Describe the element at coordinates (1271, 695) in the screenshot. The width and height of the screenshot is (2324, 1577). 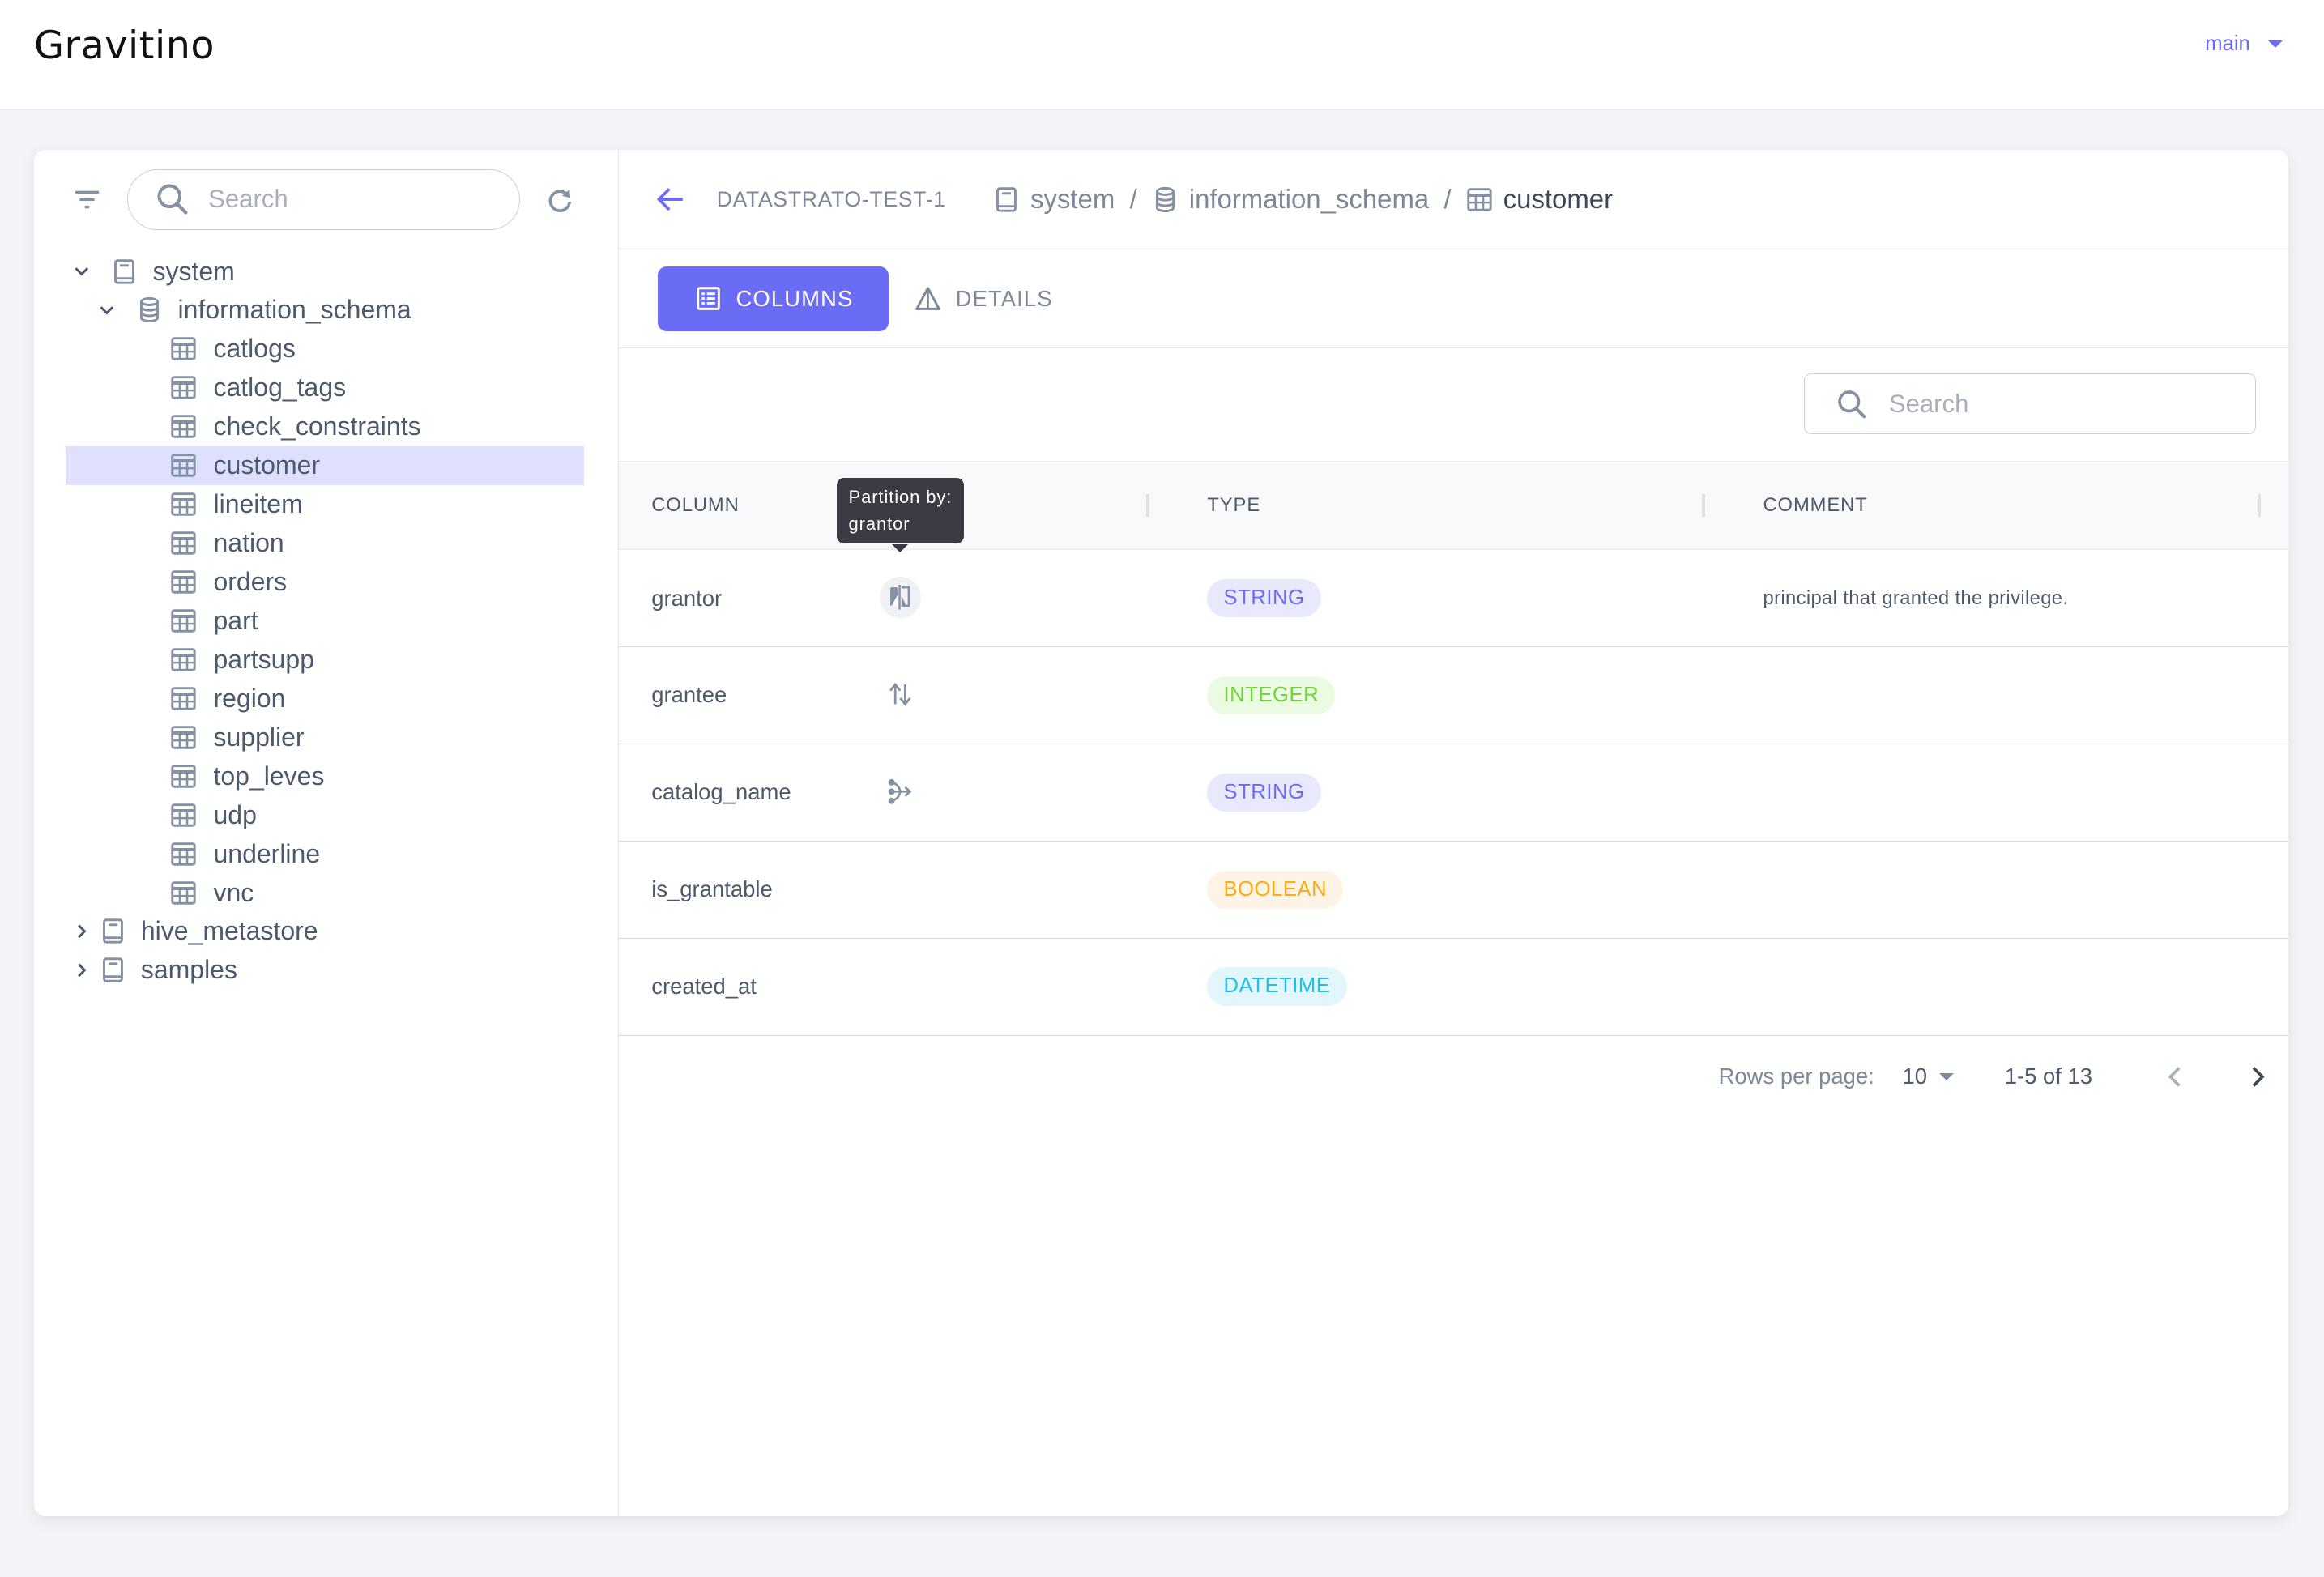
I see `type-badge: INTEGER` at that location.